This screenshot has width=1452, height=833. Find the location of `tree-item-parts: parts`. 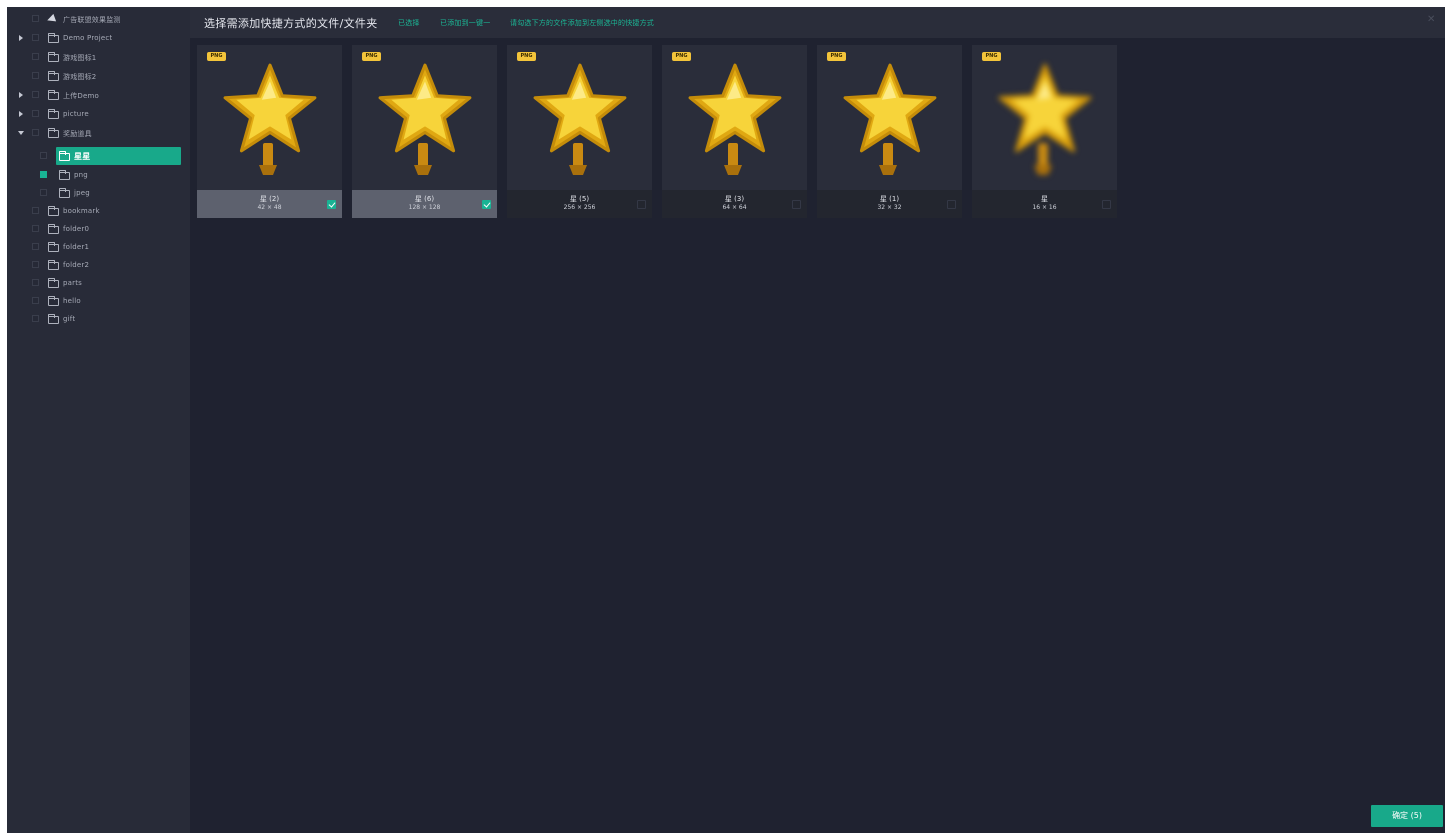

tree-item-parts: parts is located at coordinates (98, 283).